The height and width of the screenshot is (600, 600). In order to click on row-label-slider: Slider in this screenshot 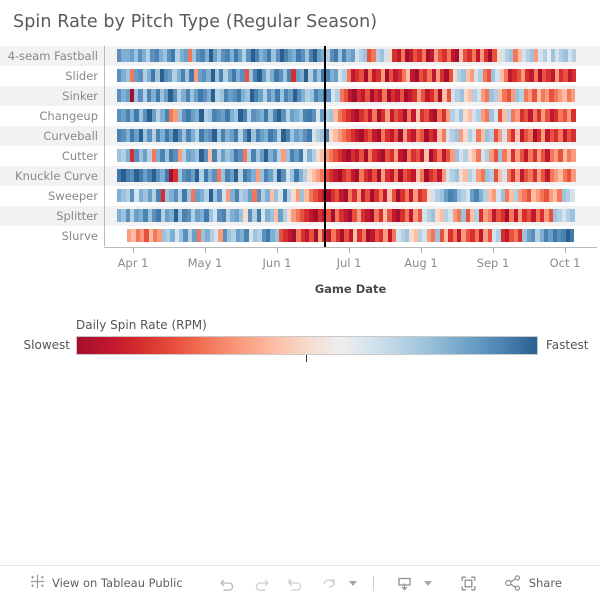, I will do `click(50, 76)`.